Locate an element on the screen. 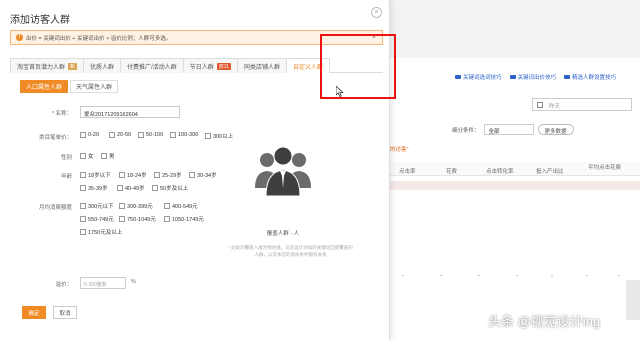  gender-label: 性别 is located at coordinates (66, 158).